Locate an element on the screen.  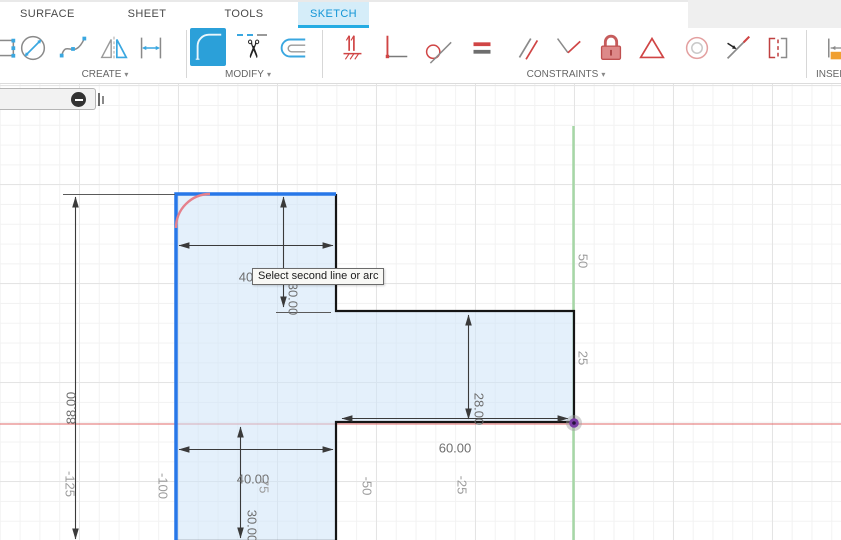
dimension-icon is located at coordinates (151, 47).